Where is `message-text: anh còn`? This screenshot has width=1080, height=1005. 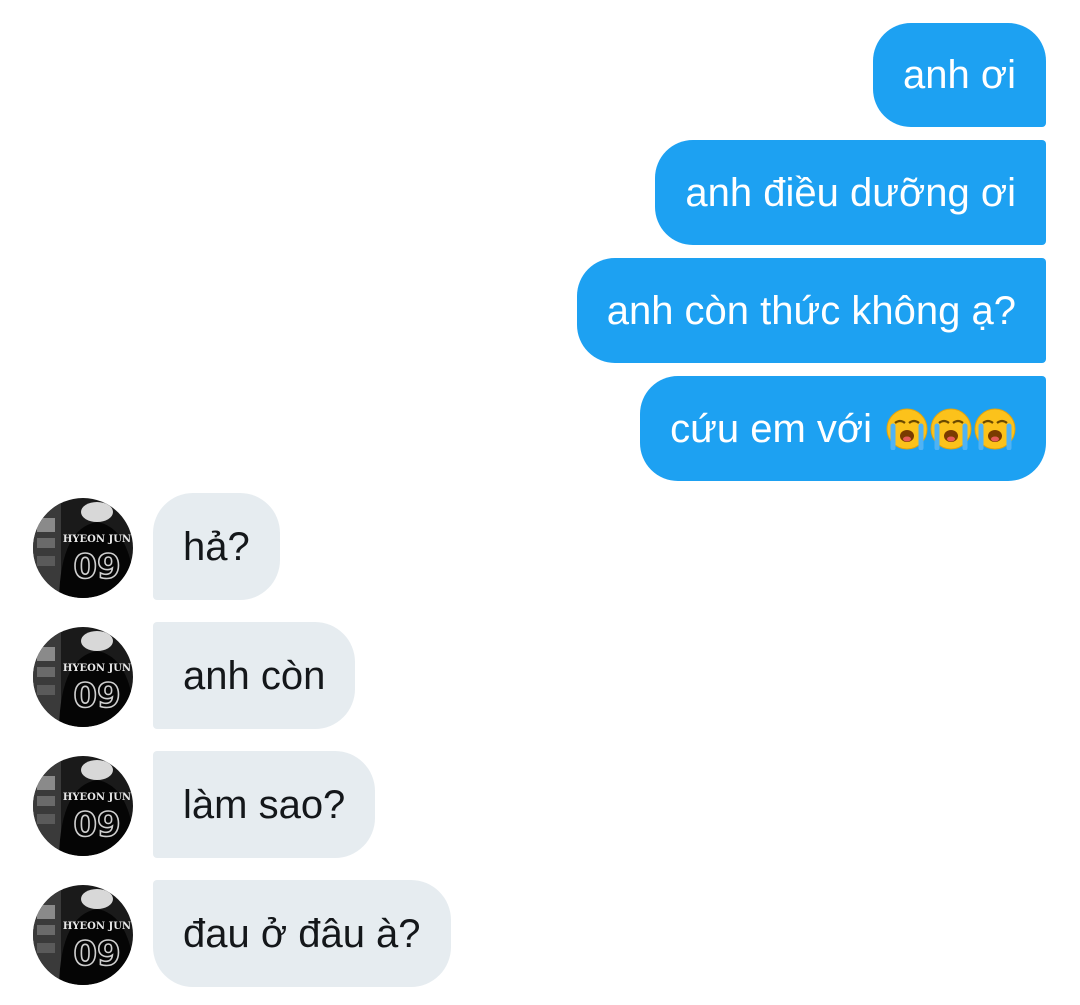
message-text: anh còn is located at coordinates (254, 675).